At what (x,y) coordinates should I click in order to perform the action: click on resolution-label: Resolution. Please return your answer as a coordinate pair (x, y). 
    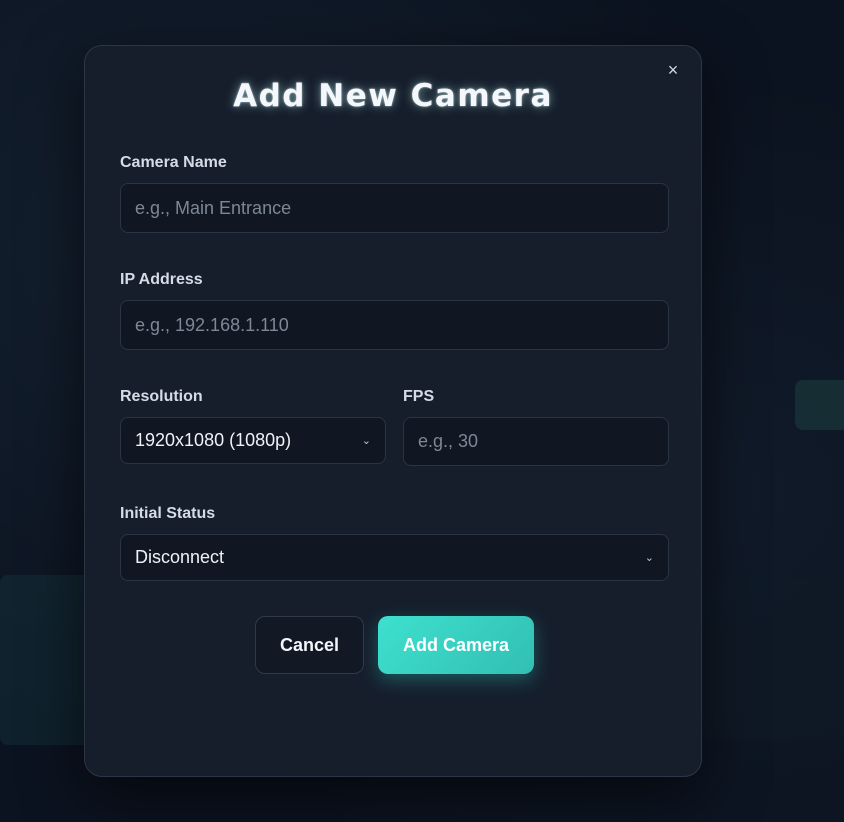
    Looking at the image, I should click on (161, 396).